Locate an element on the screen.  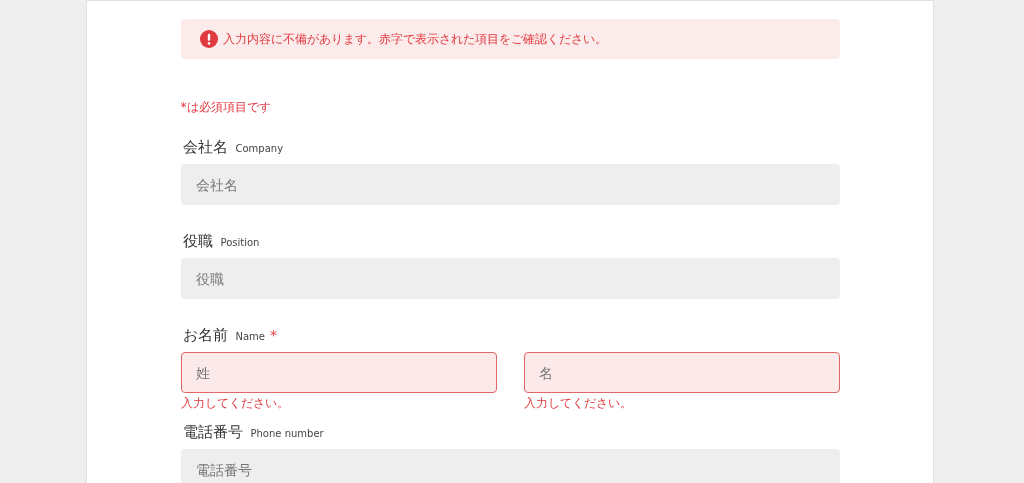
field-label: 会社名 is located at coordinates (205, 147).